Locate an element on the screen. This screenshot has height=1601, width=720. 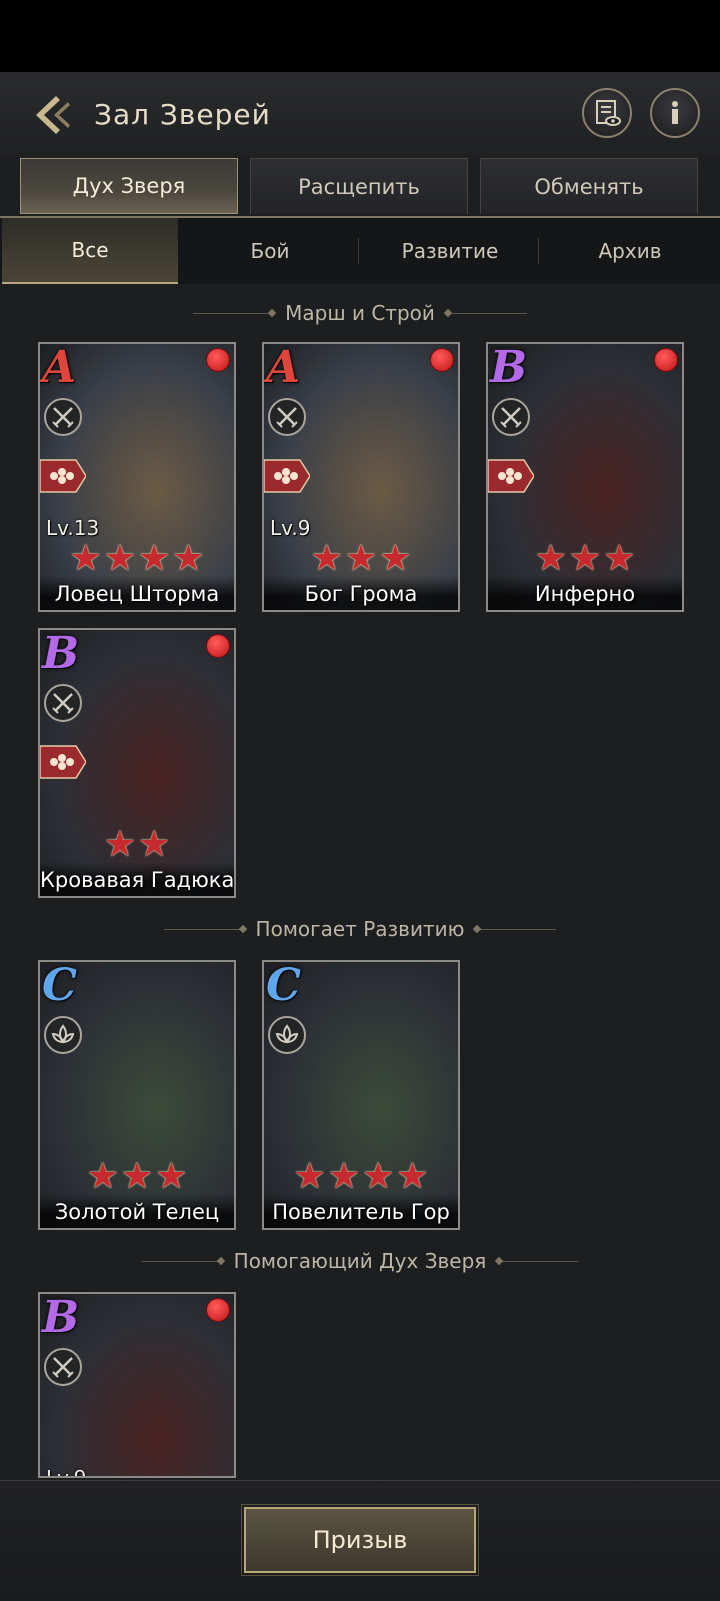
back-arrow-icon is located at coordinates (53, 115).